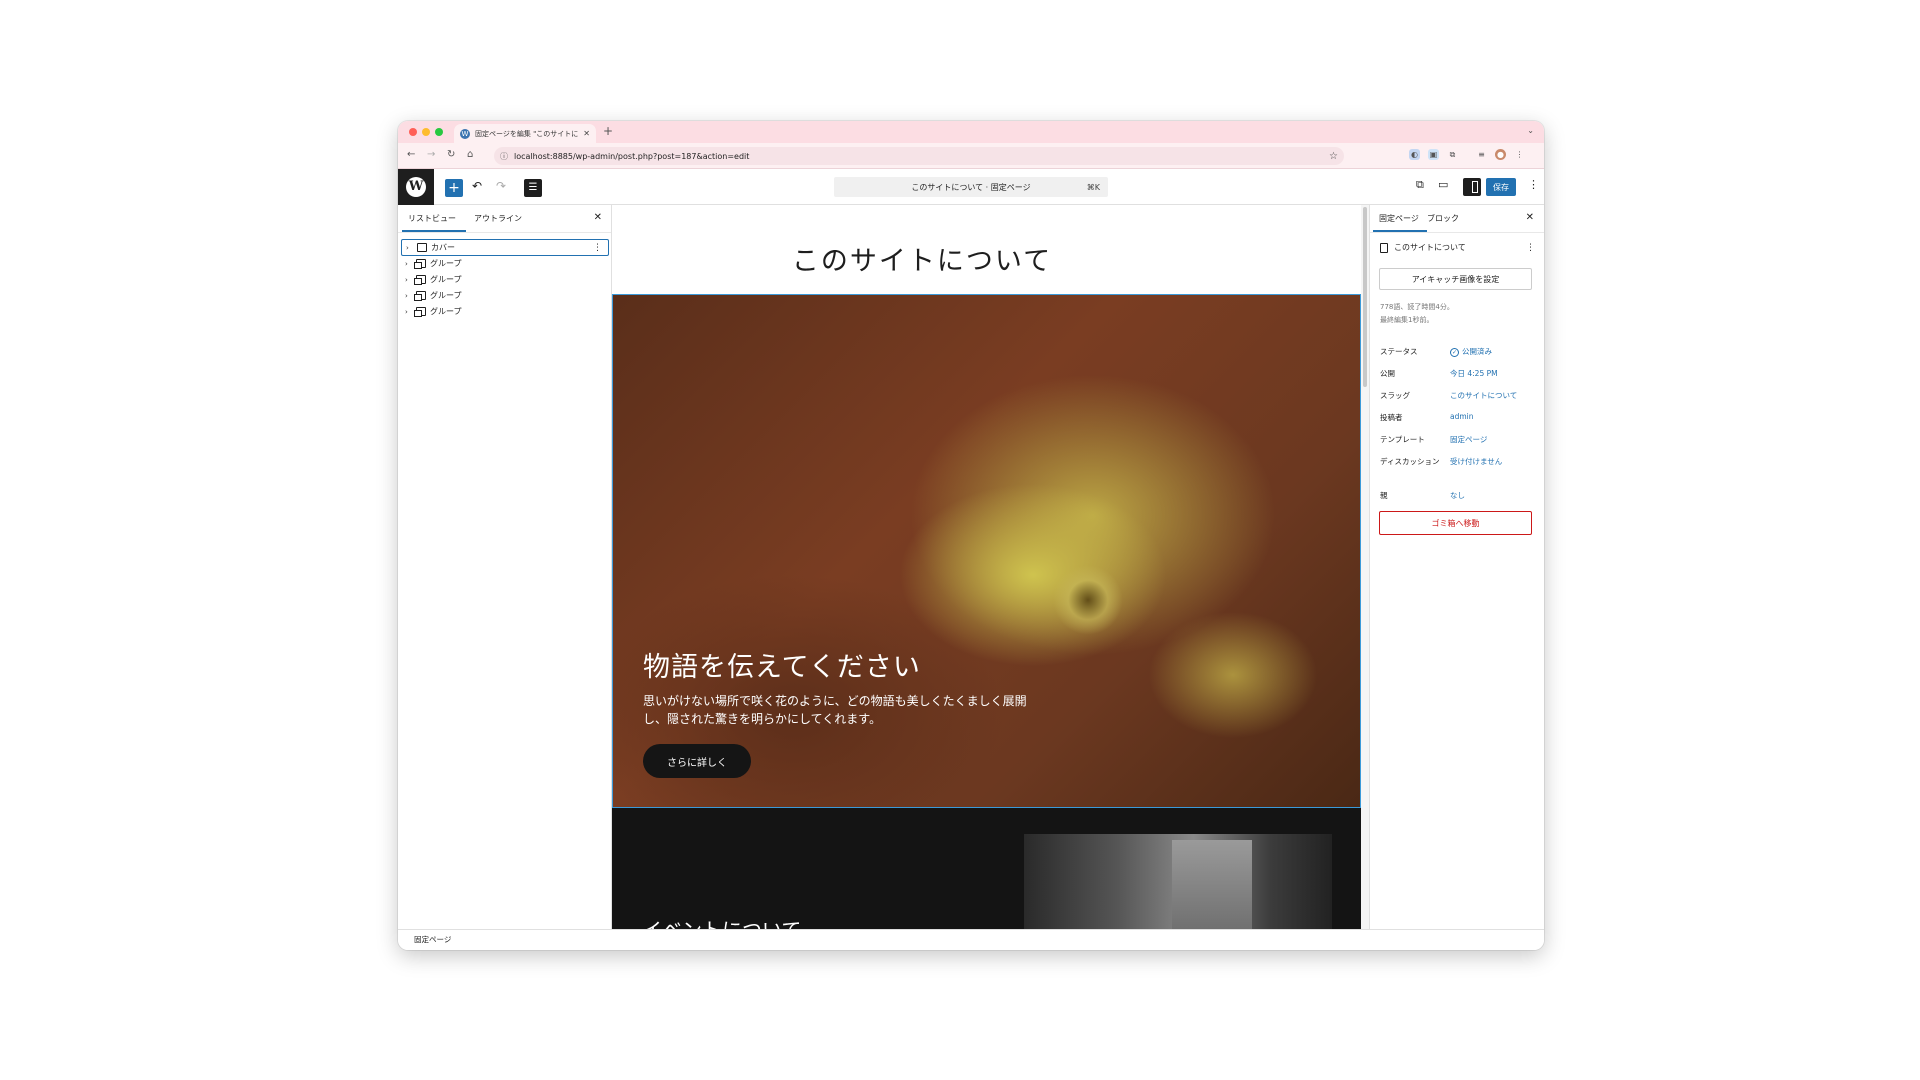 The width and height of the screenshot is (1920, 1080). I want to click on tab-block: ブロック, so click(1443, 218).